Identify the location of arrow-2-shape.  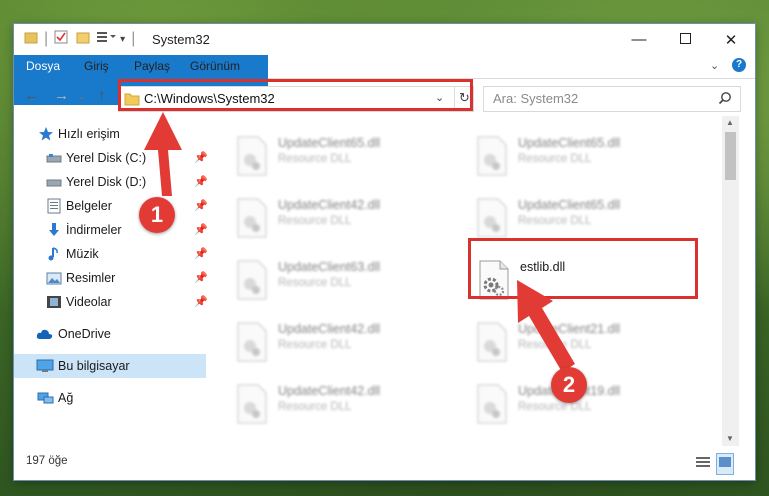
(546, 326).